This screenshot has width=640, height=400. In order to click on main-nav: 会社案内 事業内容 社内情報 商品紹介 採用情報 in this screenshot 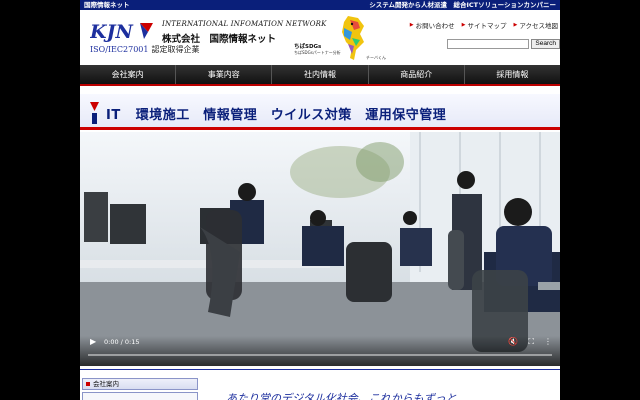, I will do `click(320, 75)`.